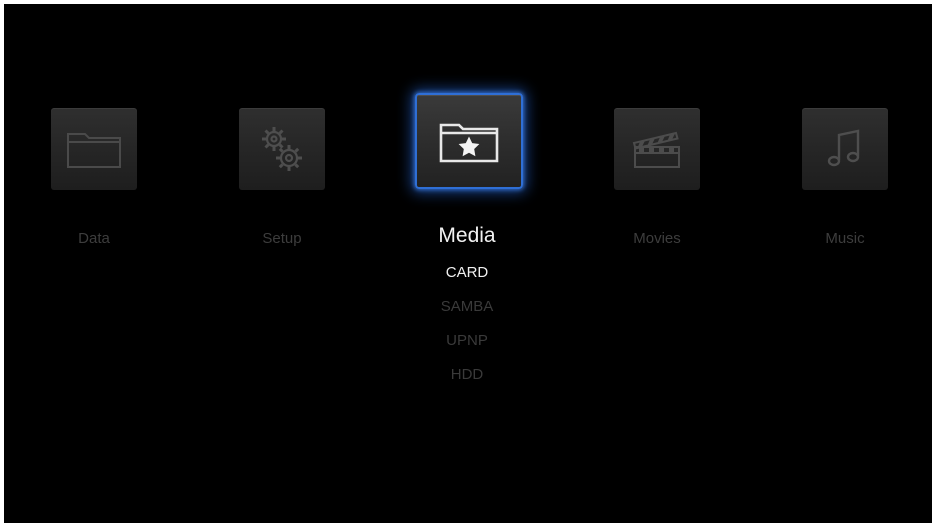  I want to click on music-tile, so click(845, 149).